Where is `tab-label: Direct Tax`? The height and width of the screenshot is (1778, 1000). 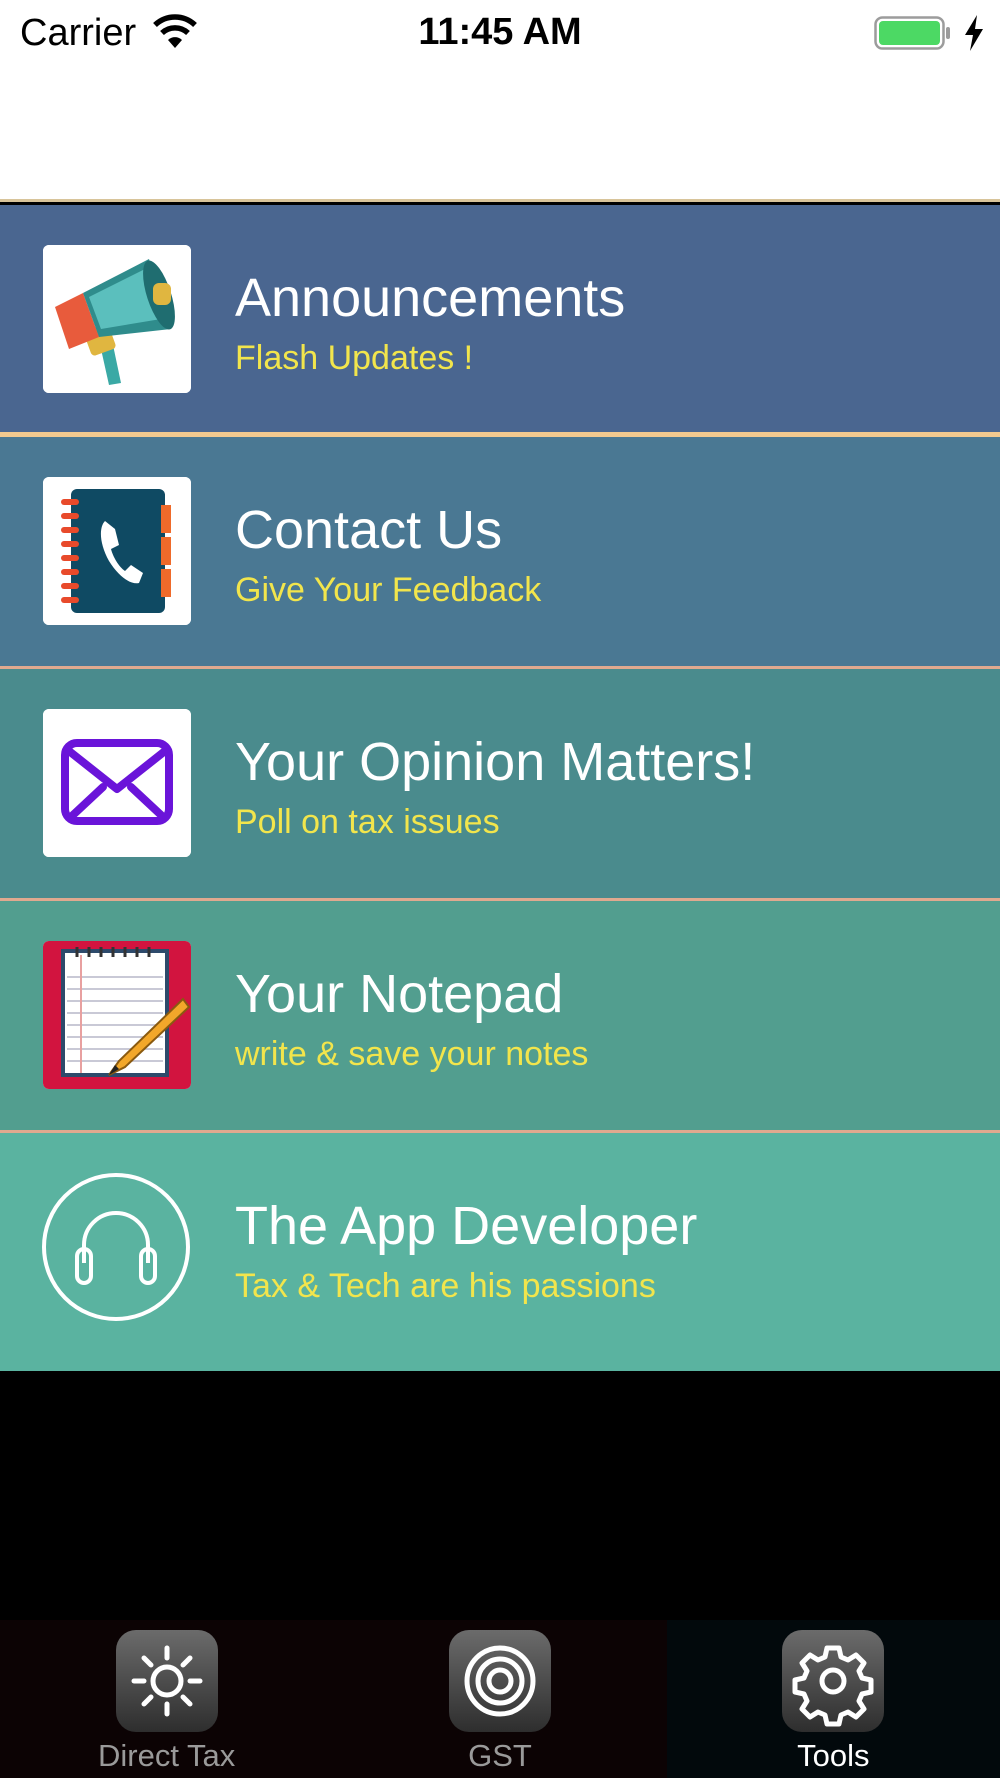
tab-label: Direct Tax is located at coordinates (167, 1755).